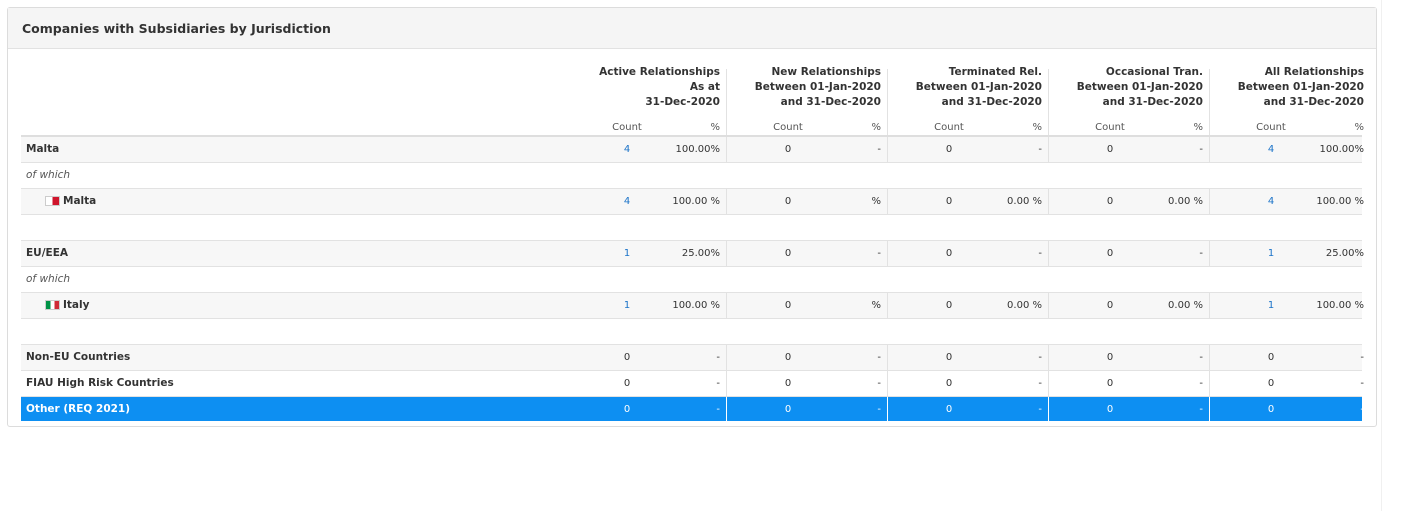  I want to click on row-label: Non-EU Countries, so click(78, 357).